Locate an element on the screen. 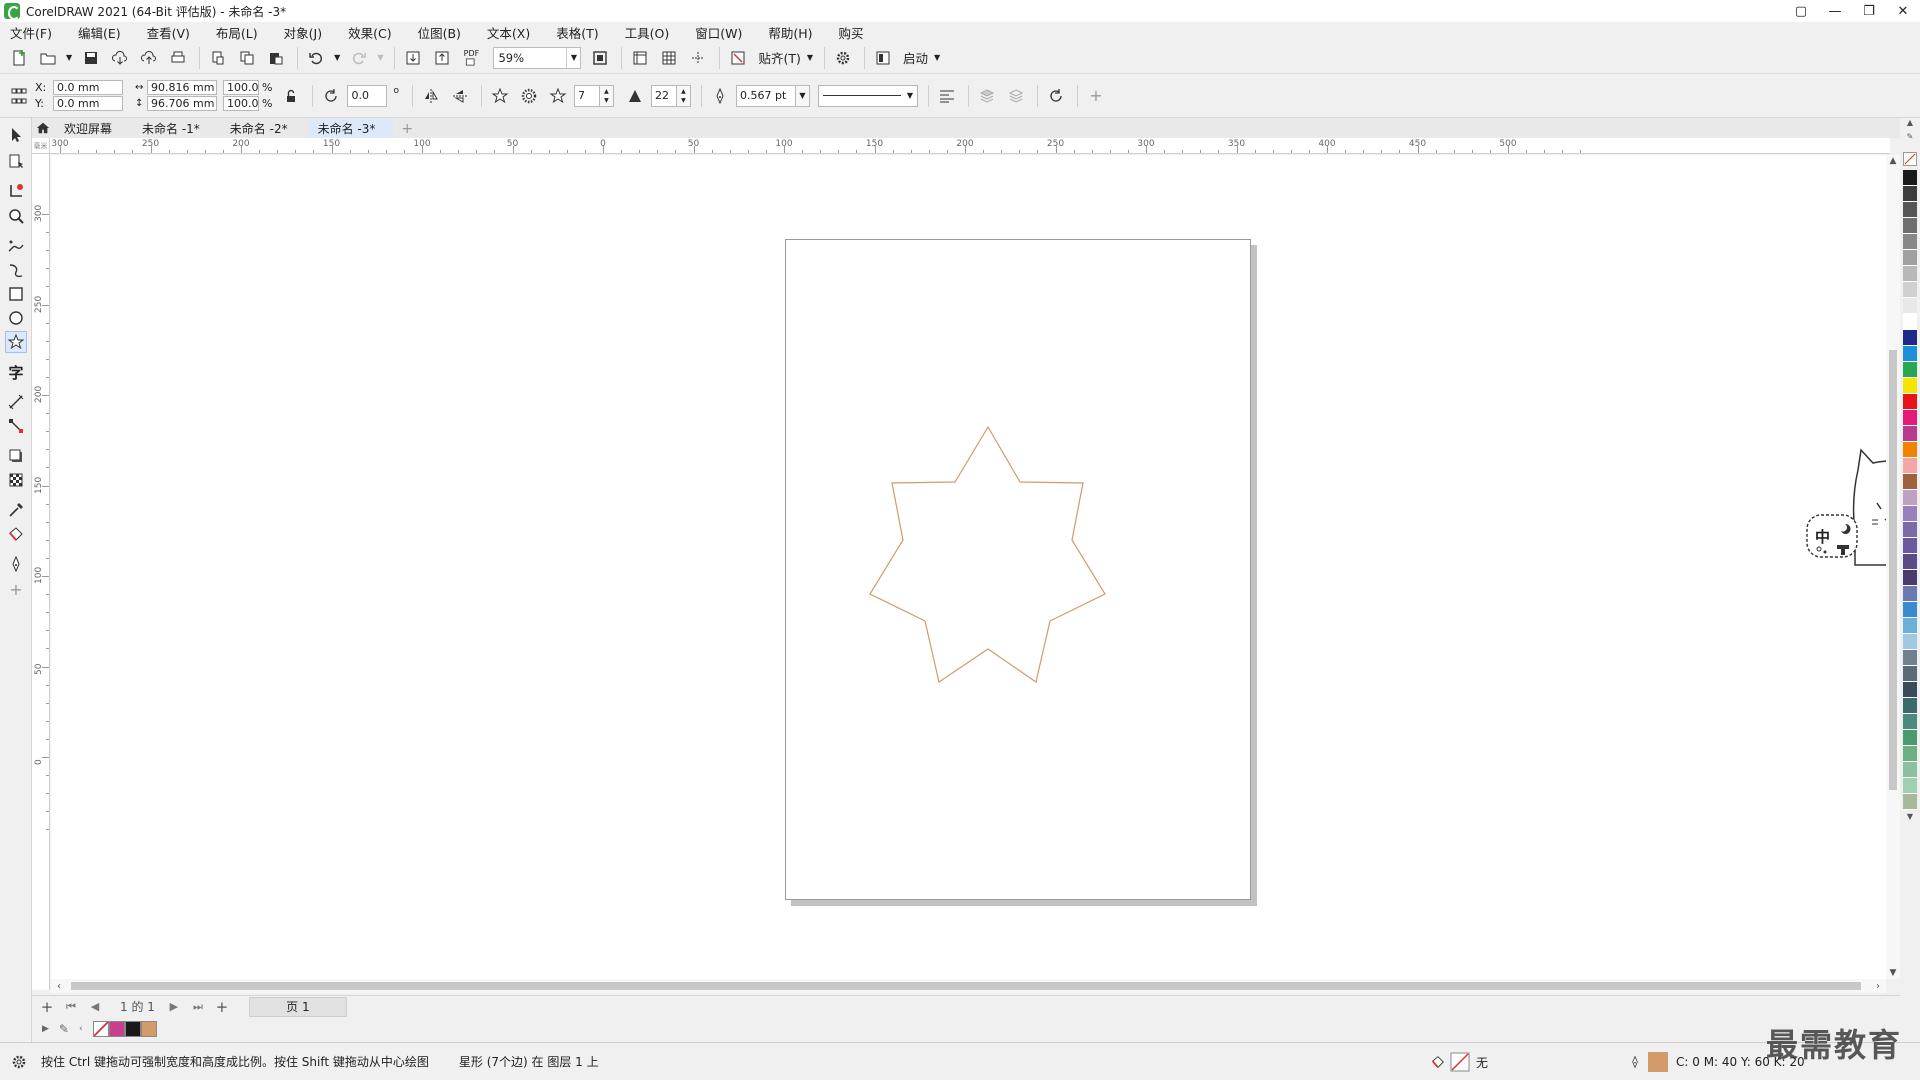  fill-indicator: 无 is located at coordinates (1459, 1062).